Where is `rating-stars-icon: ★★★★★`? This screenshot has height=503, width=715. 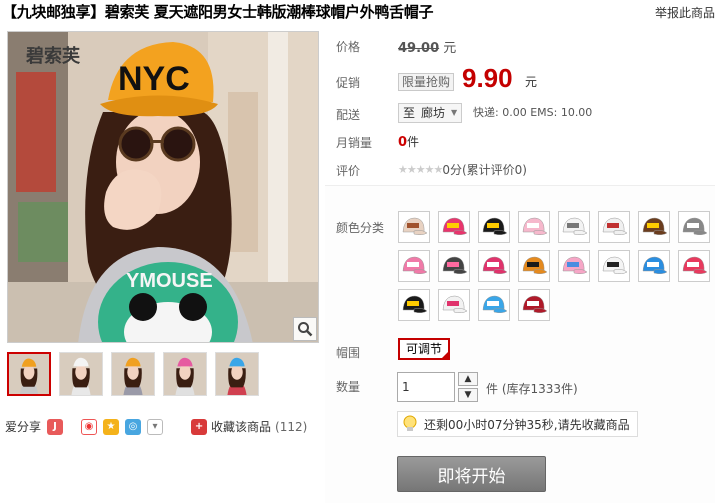 rating-stars-icon: ★★★★★ is located at coordinates (420, 169).